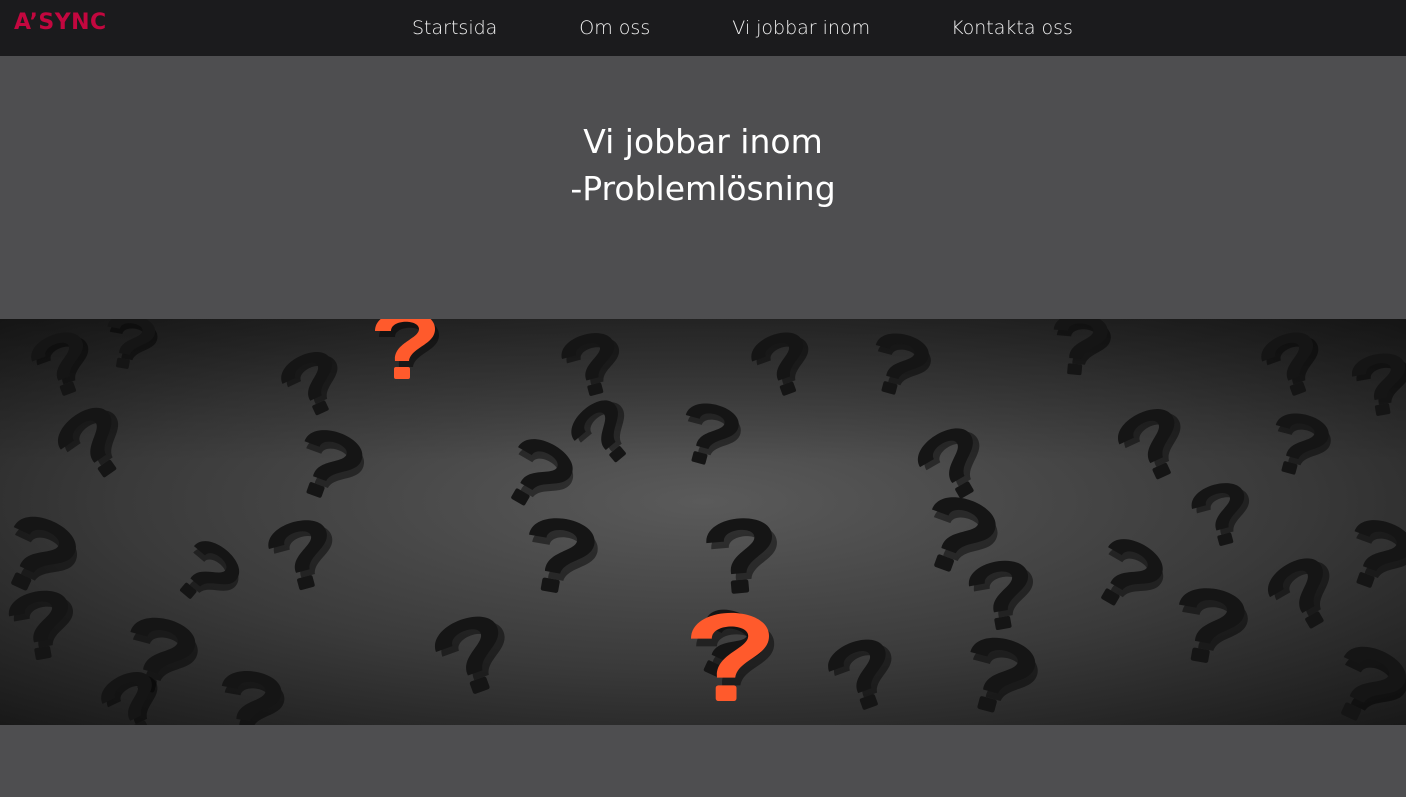 The height and width of the screenshot is (797, 1406). What do you see at coordinates (703, 165) in the screenshot?
I see `page-title: Vi jobbar inom -Problemlösning` at bounding box center [703, 165].